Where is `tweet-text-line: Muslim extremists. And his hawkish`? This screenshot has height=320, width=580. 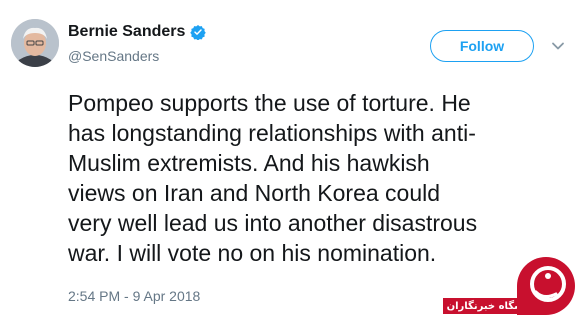
tweet-text-line: Muslim extremists. And his hawkish is located at coordinates (249, 163).